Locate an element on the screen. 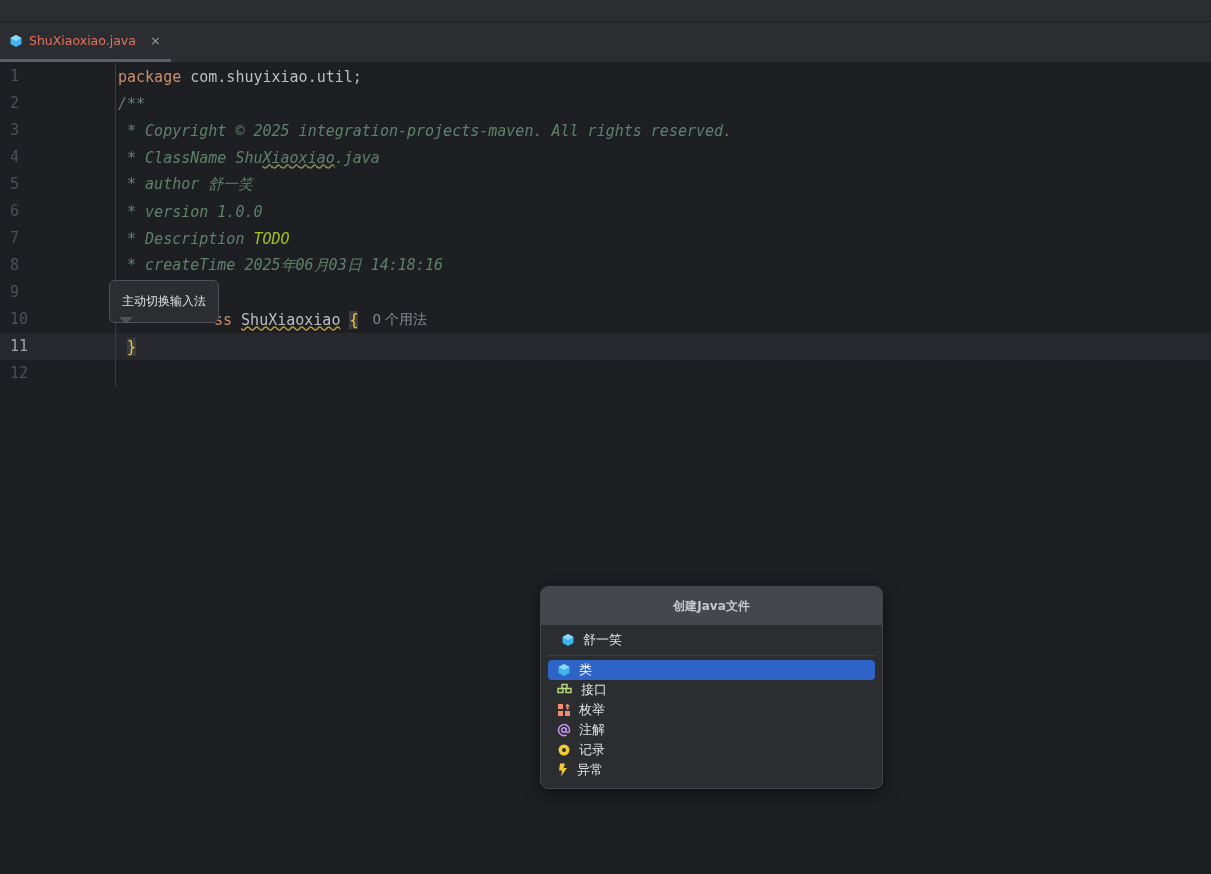  code-token: } is located at coordinates (132, 346).